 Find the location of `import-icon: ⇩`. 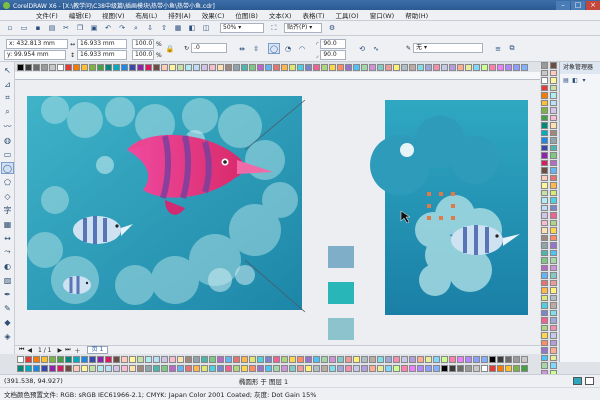

import-icon: ⇩ is located at coordinates (150, 28).